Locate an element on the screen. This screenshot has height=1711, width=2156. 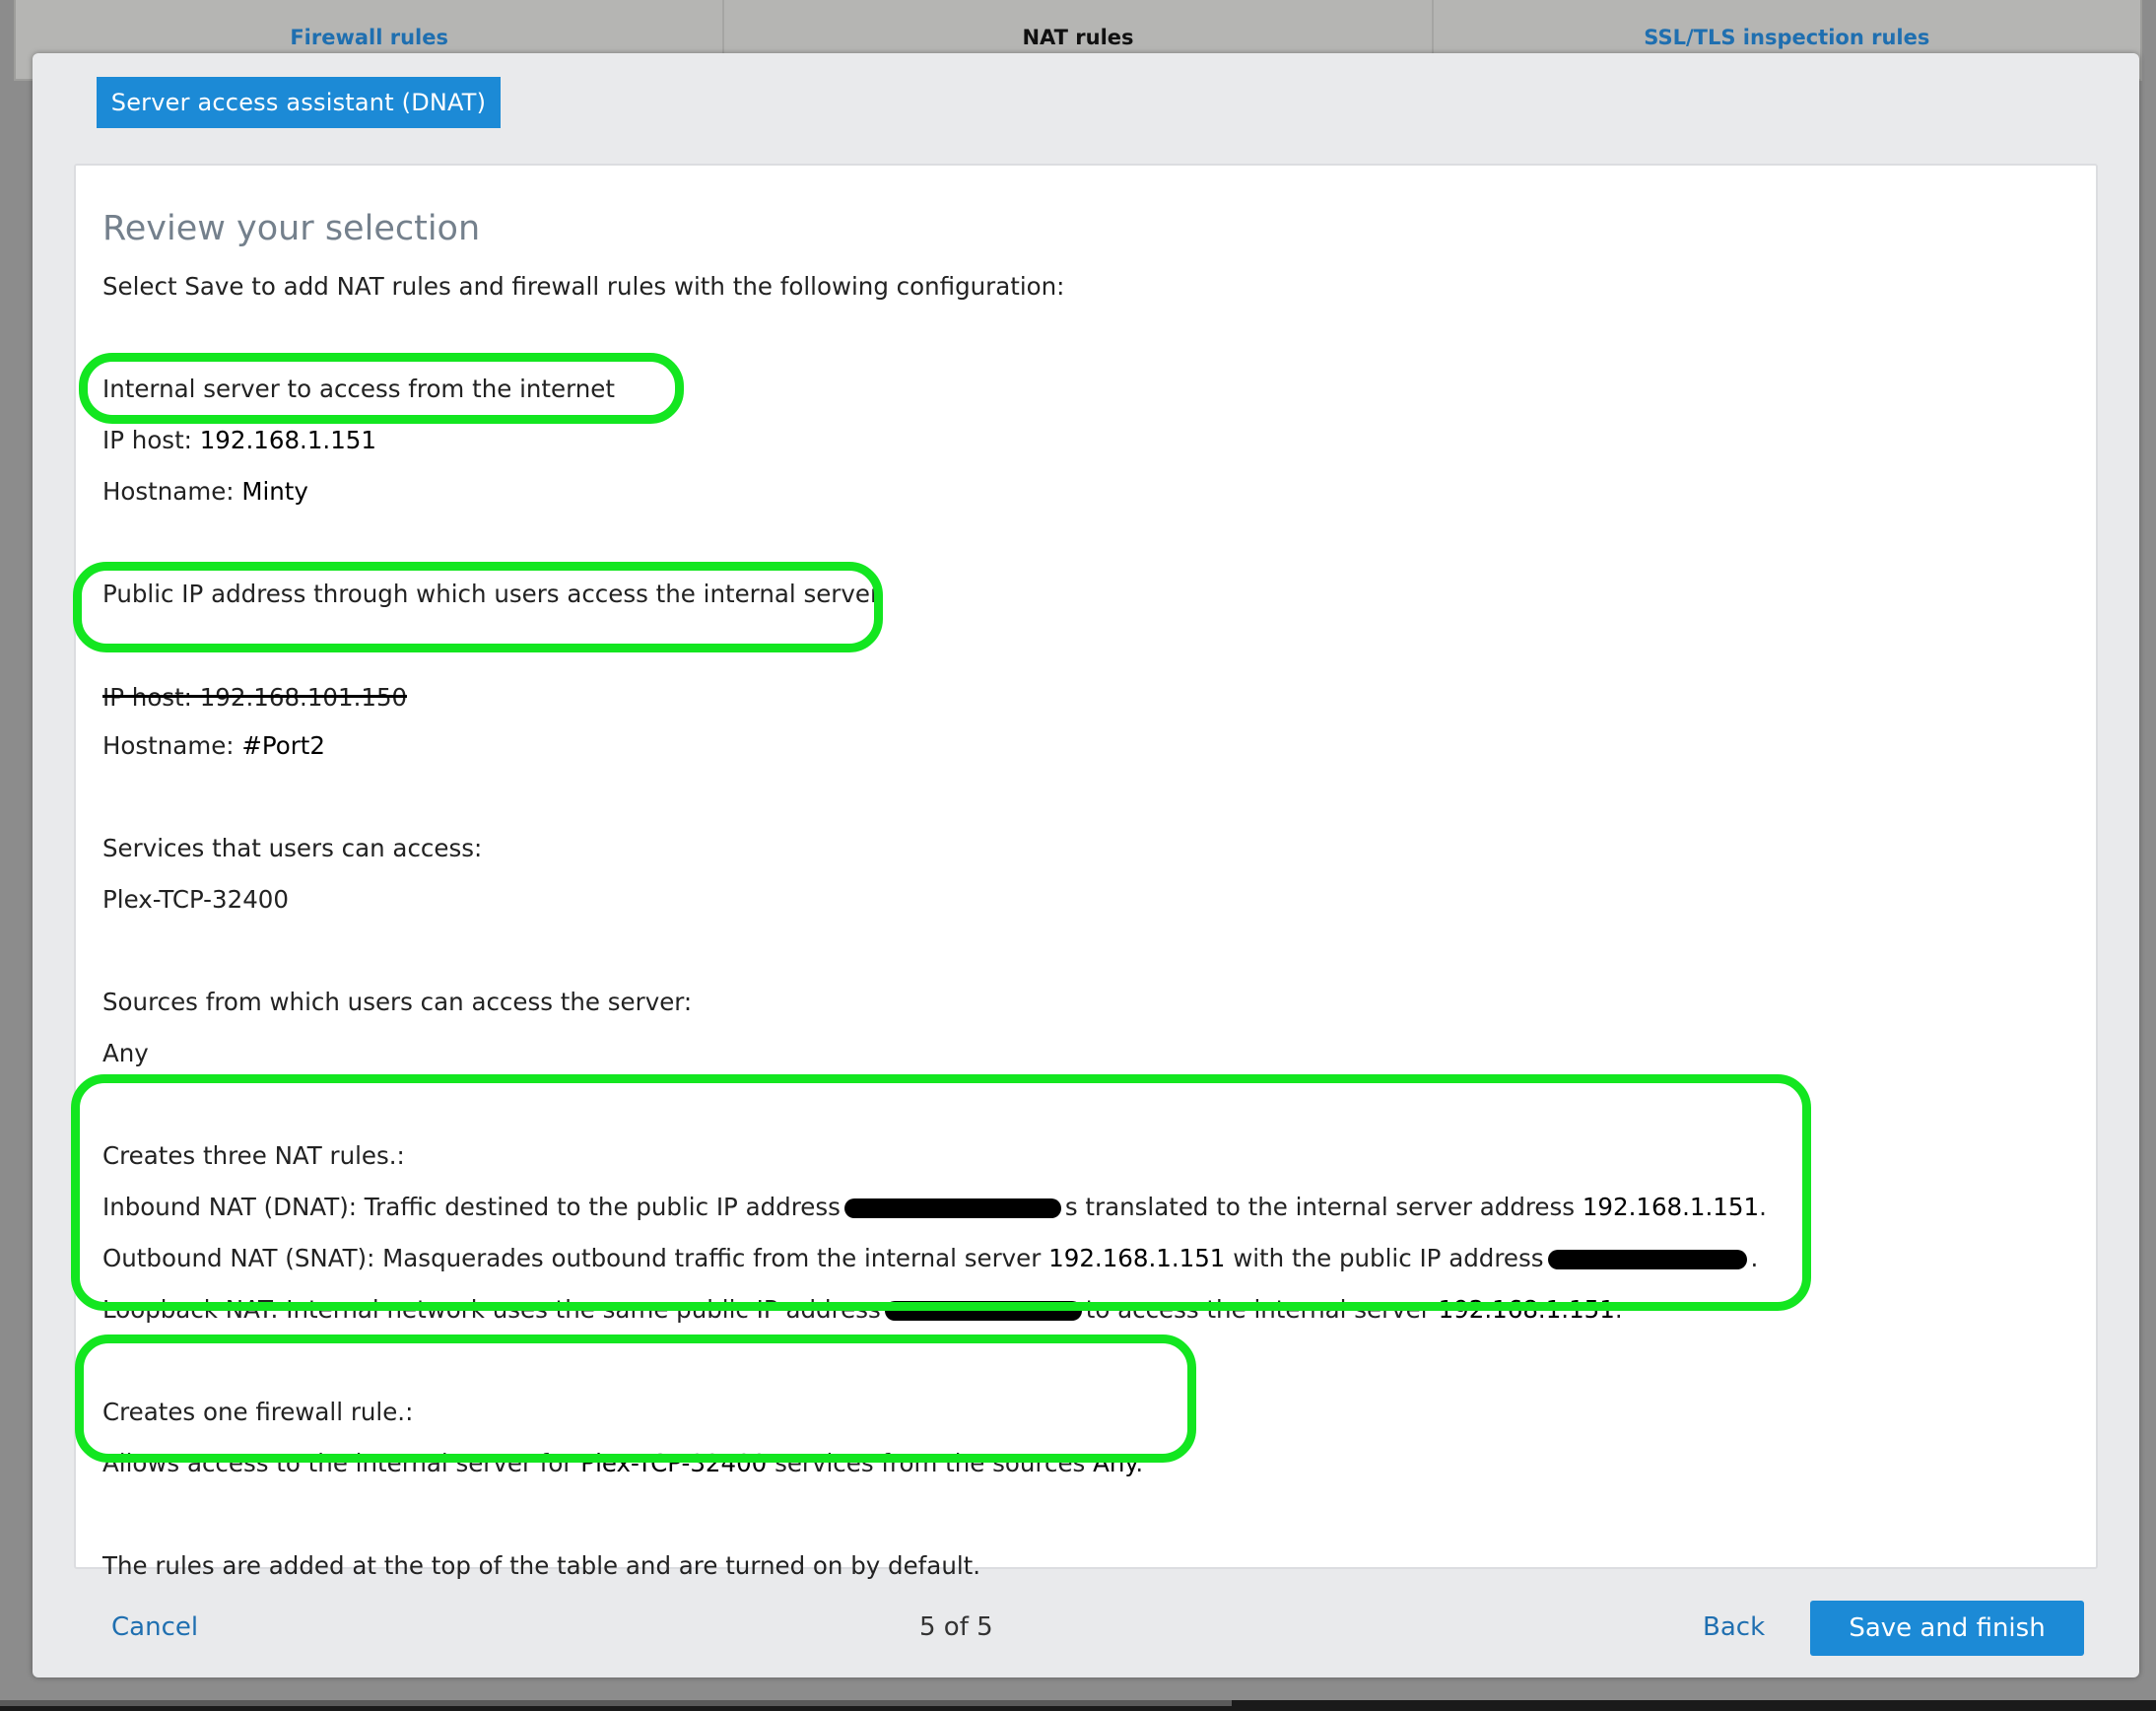
sources-value: Any is located at coordinates (126, 1053).